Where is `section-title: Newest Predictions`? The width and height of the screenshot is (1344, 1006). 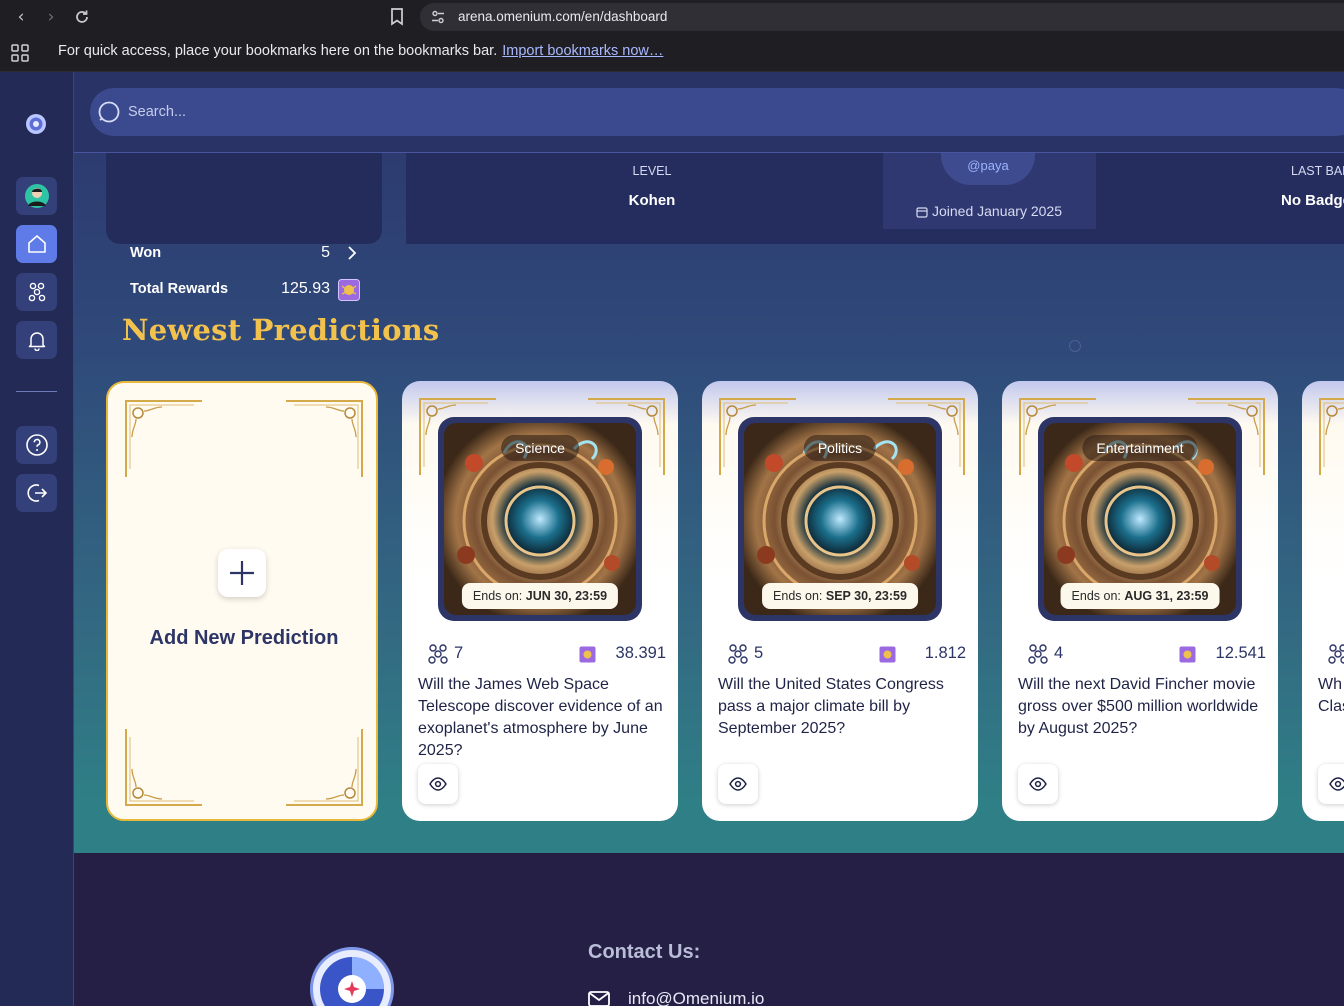 section-title: Newest Predictions is located at coordinates (281, 330).